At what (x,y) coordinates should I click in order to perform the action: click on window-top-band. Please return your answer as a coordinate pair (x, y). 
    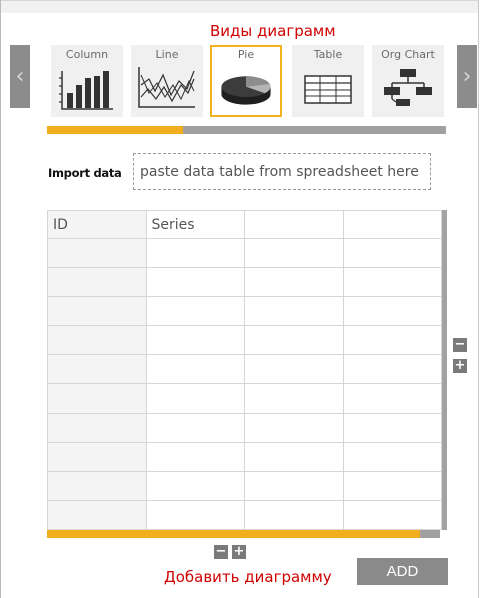
    Looking at the image, I should click on (239, 7).